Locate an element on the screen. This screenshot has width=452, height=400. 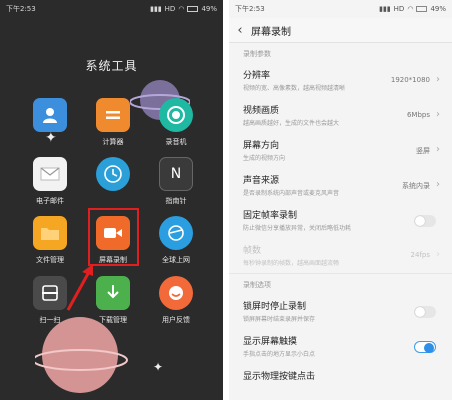
setting-resolution: 分辨率 视频的宽、高像素数，越高视频越清晰 1920*1080 › is located at coordinates (340, 80).